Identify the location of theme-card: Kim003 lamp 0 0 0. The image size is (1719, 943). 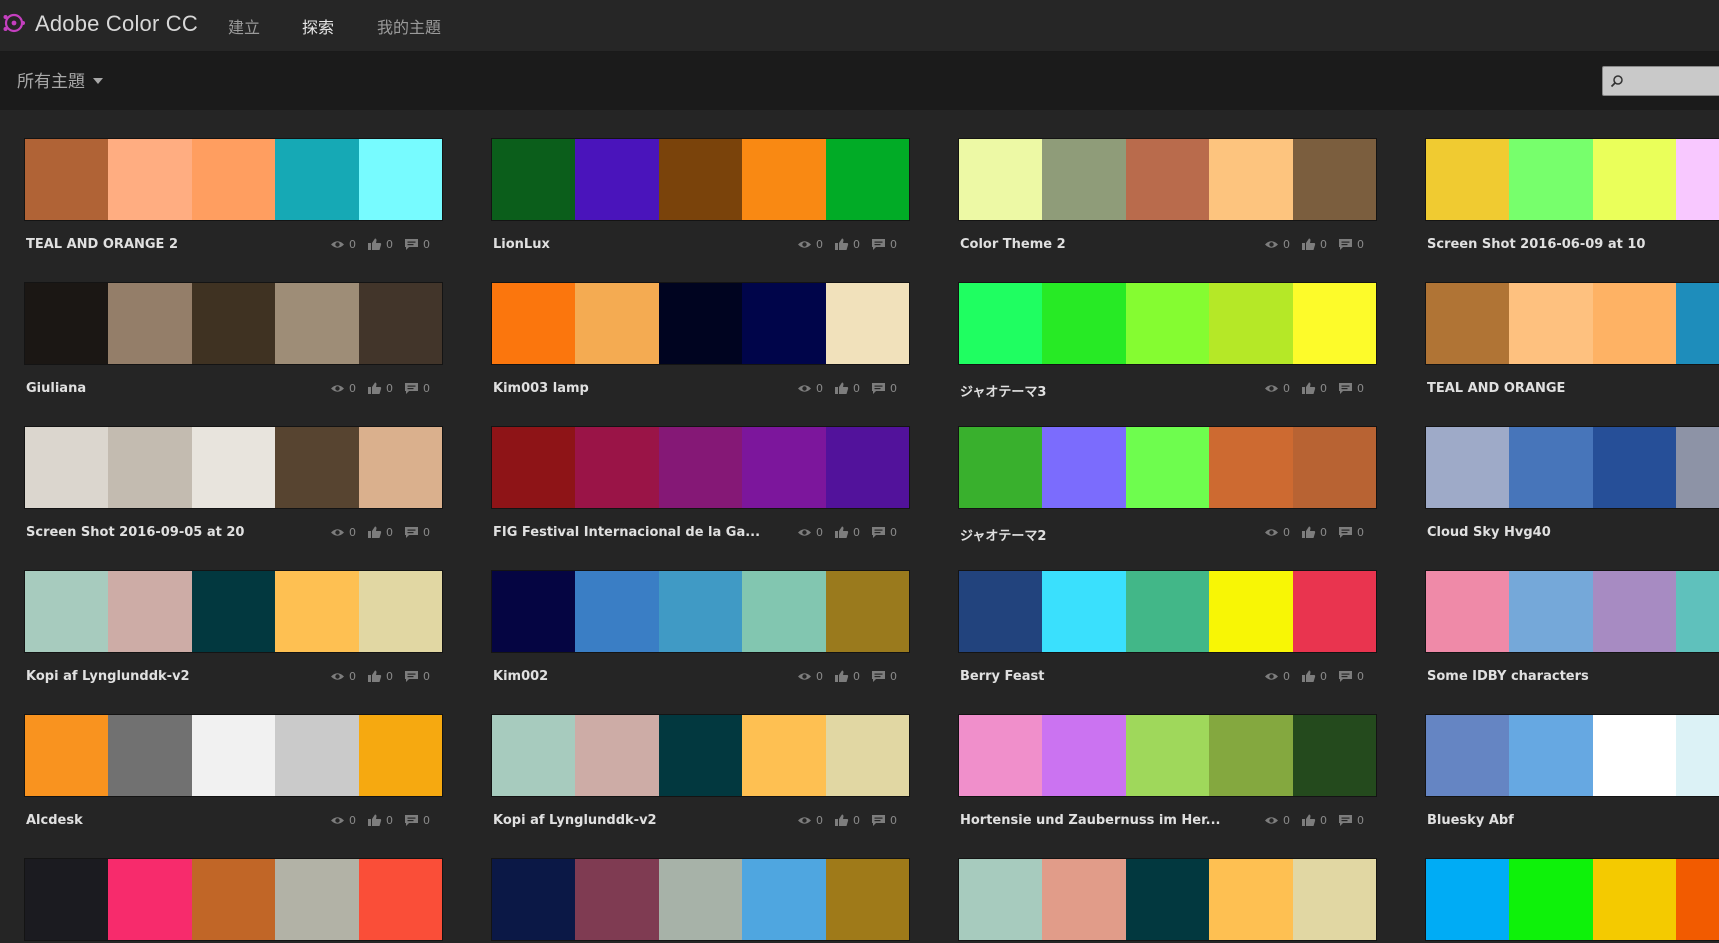
(688, 325).